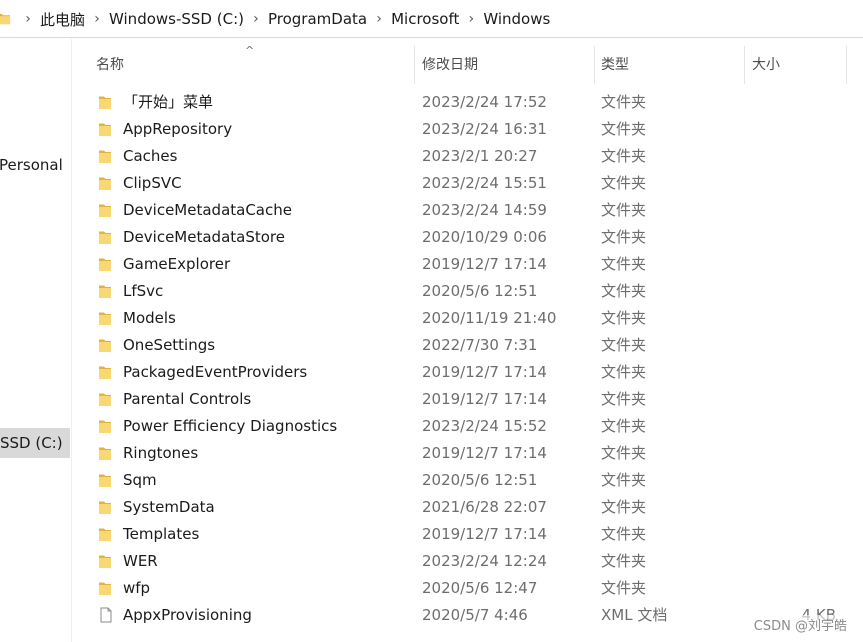  I want to click on file-row: Templates 2019/12/7 17:14 文件夹, so click(471, 534).